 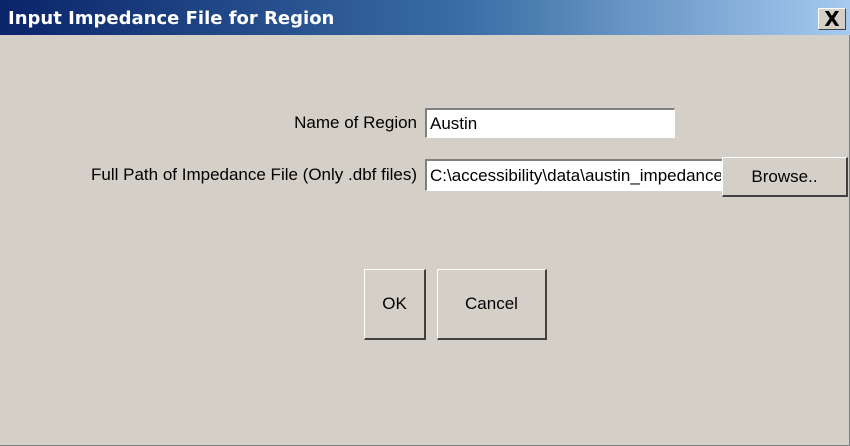 What do you see at coordinates (550, 123) in the screenshot?
I see `region-name-input` at bounding box center [550, 123].